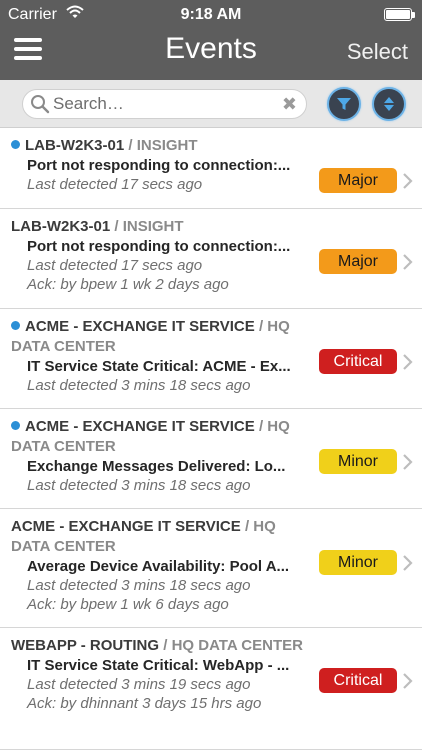 The width and height of the screenshot is (422, 750). I want to click on status-bar: Carrier 9:18 AM, so click(211, 15).